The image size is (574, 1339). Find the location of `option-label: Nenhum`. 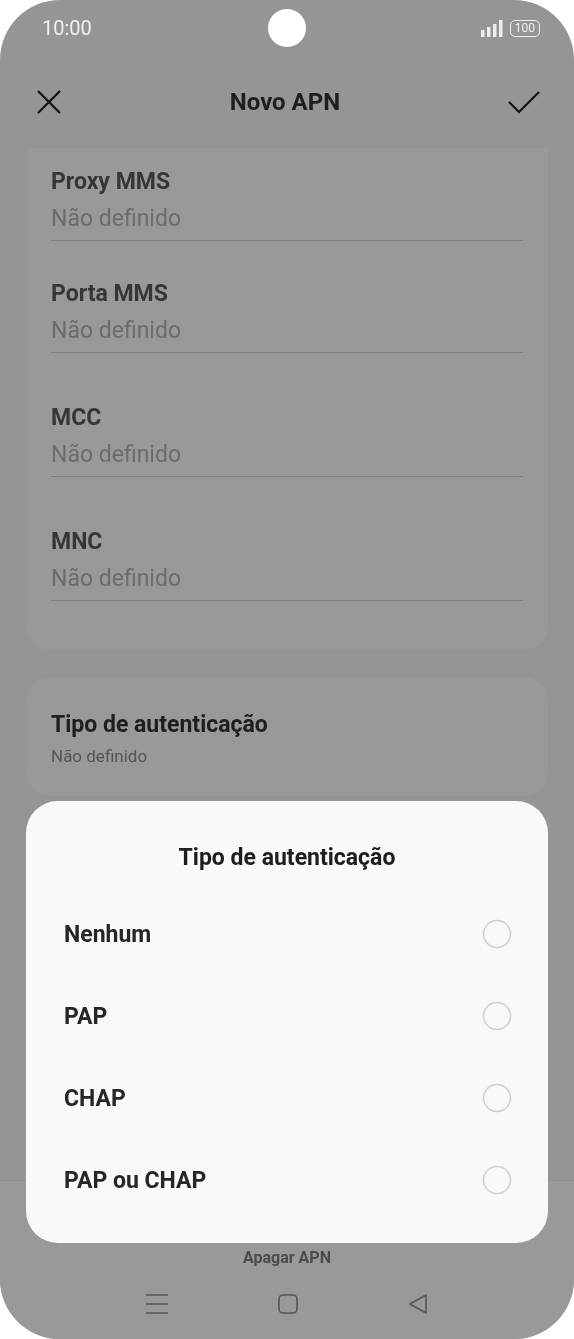

option-label: Nenhum is located at coordinates (108, 934).